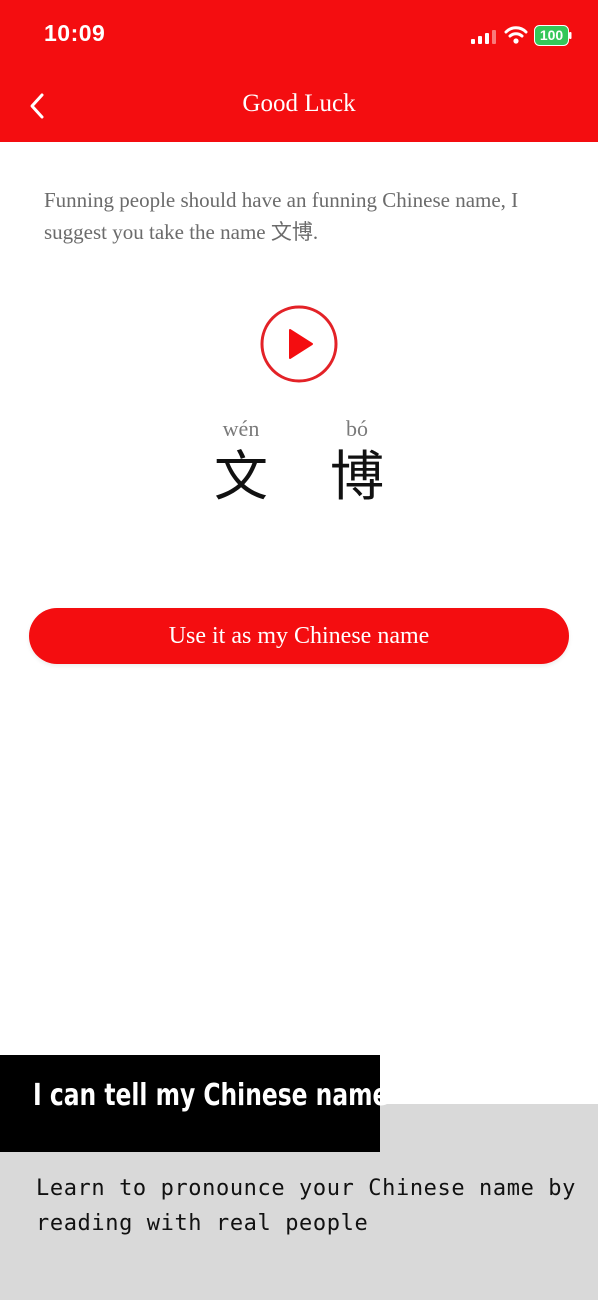 Image resolution: width=598 pixels, height=1300 pixels. What do you see at coordinates (299, 103) in the screenshot?
I see `page-title: Good Luck` at bounding box center [299, 103].